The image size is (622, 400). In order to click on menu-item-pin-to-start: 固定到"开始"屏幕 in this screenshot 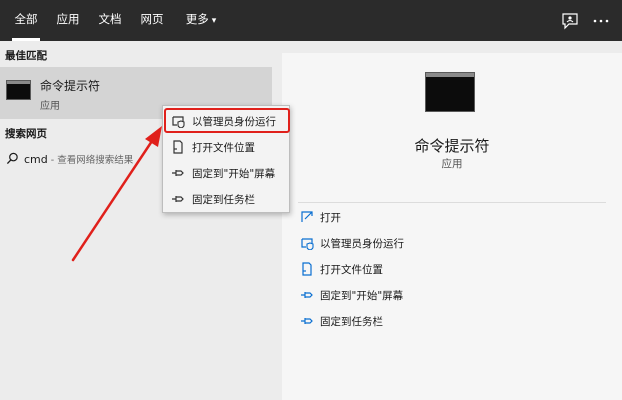, I will do `click(226, 173)`.